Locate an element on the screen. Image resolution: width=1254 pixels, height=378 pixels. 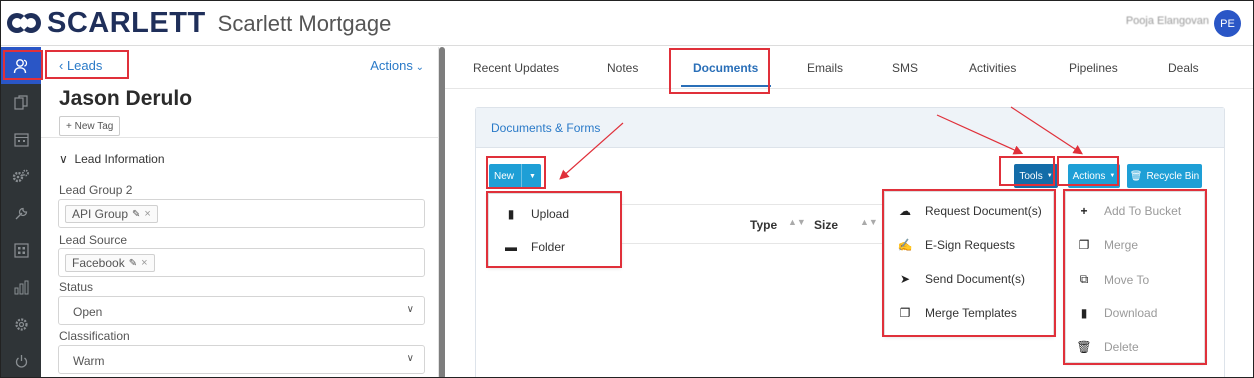
new-tag-button: + New Tag is located at coordinates (90, 126).